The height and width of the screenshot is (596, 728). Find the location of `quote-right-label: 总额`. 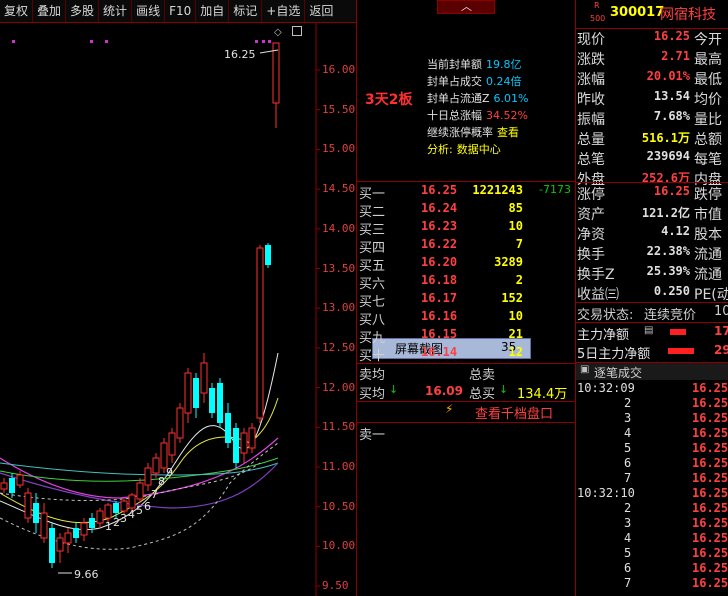

quote-right-label: 总额 is located at coordinates (708, 140).